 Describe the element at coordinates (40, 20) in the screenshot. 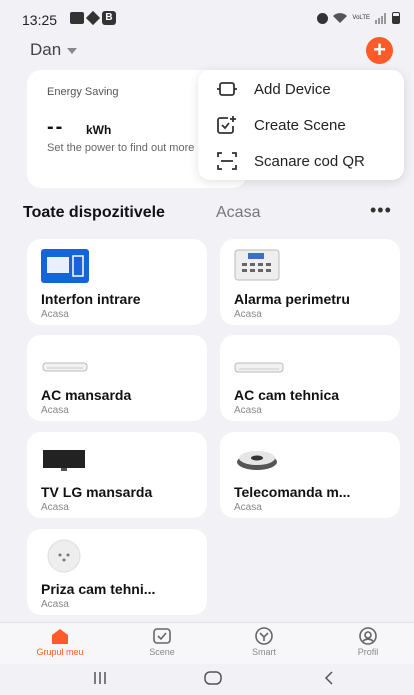

I see `status-time: 13:25` at that location.